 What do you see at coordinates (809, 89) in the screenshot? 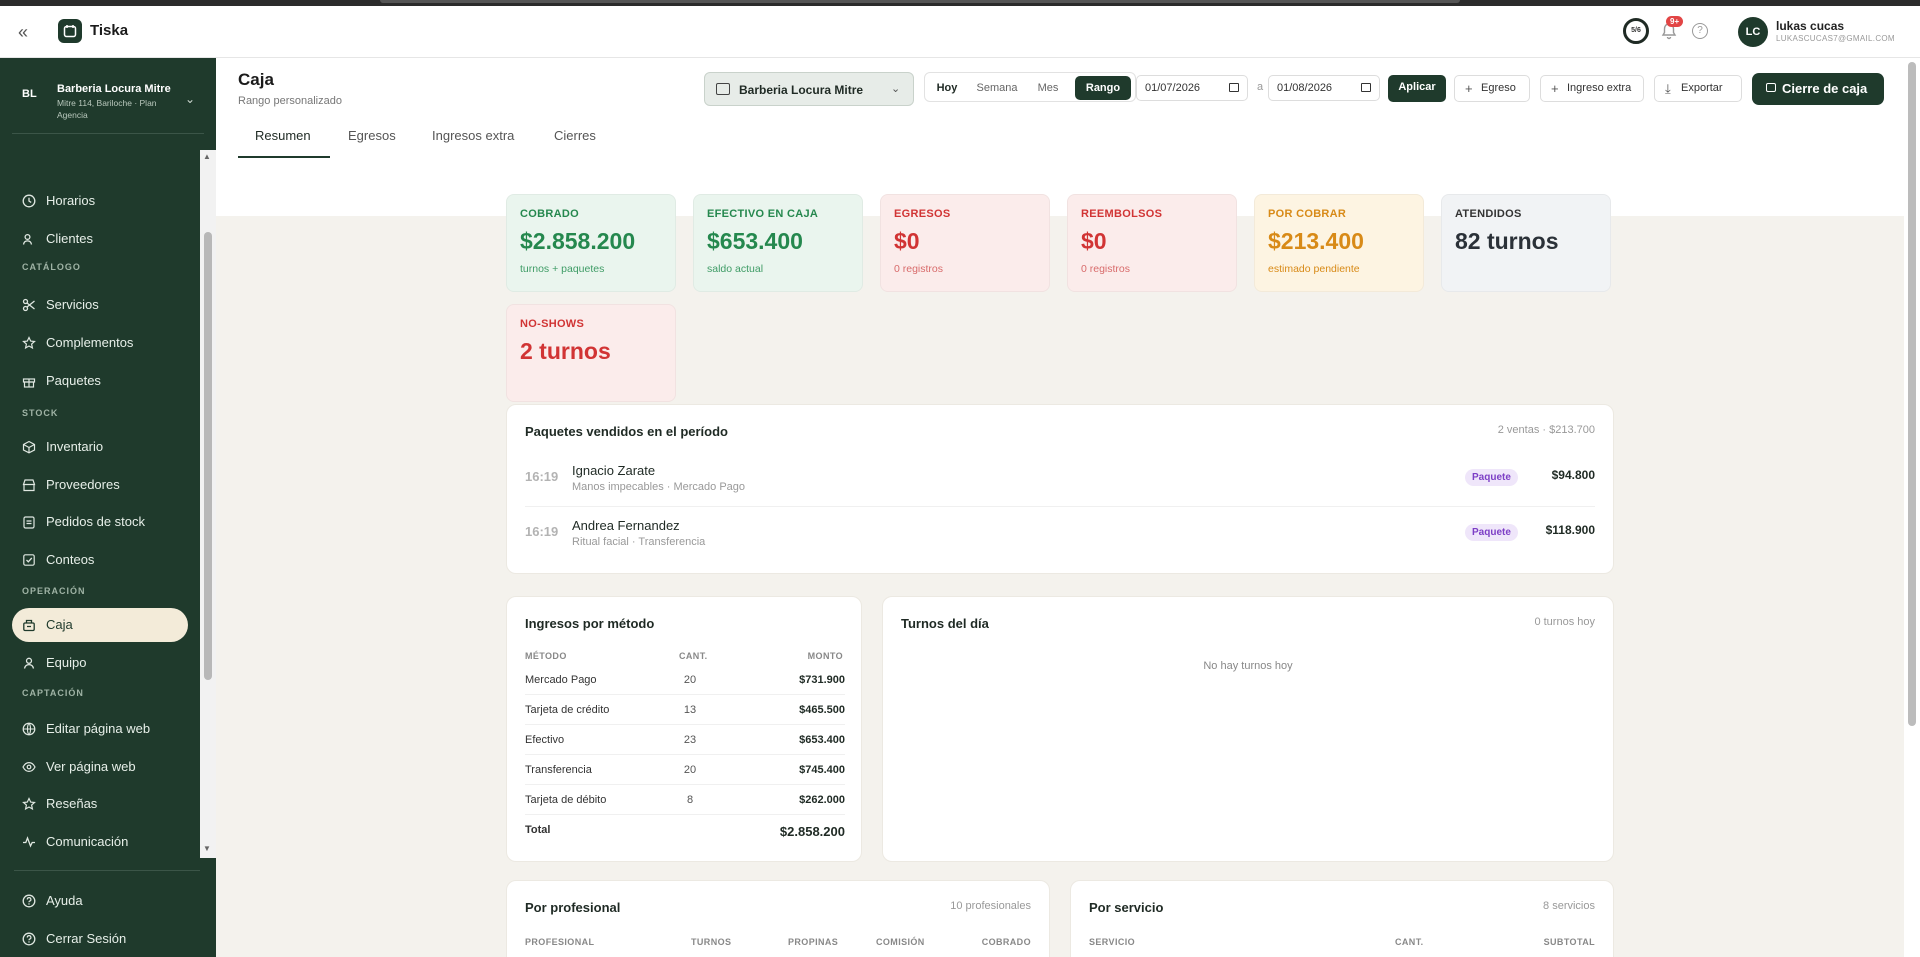
I see `branch-select: Barberia Locura Mitre ⌄` at bounding box center [809, 89].